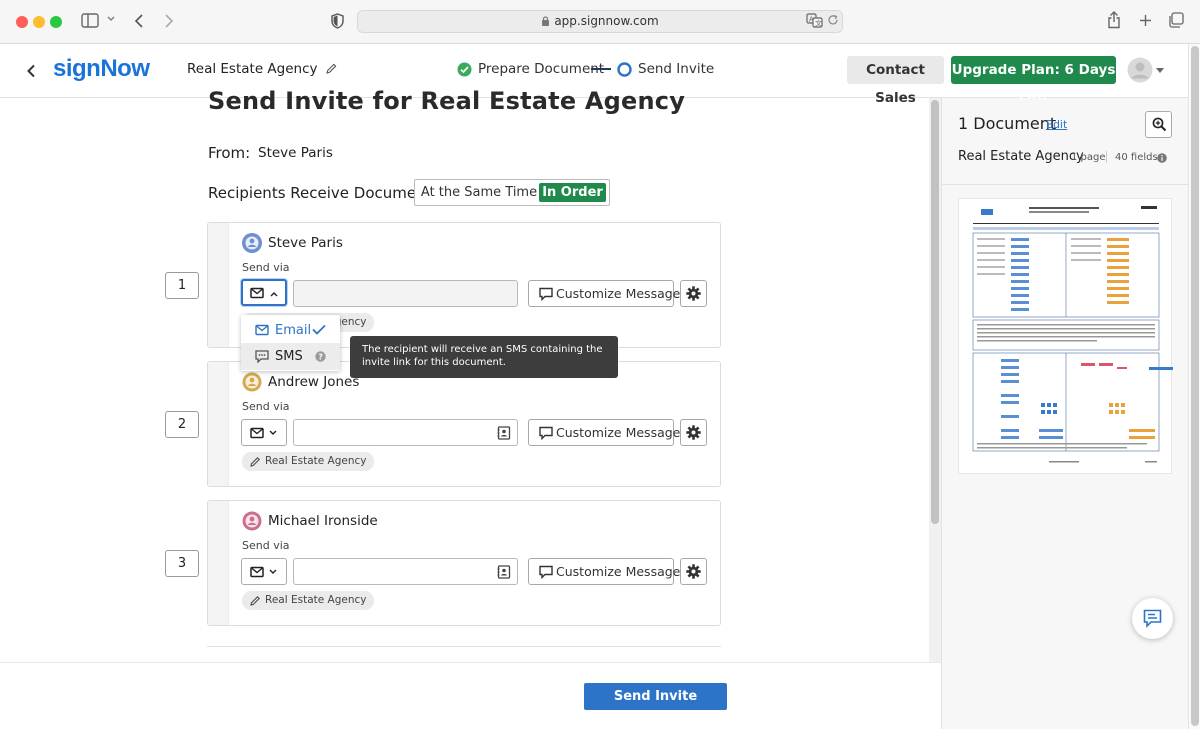 This screenshot has width=1200, height=729. I want to click on minimize-window-button, so click(39, 22).